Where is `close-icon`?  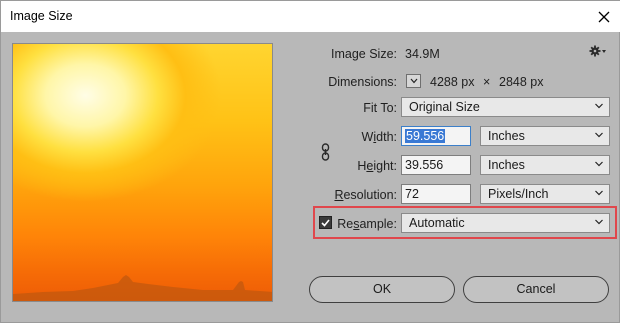
close-icon is located at coordinates (603, 16).